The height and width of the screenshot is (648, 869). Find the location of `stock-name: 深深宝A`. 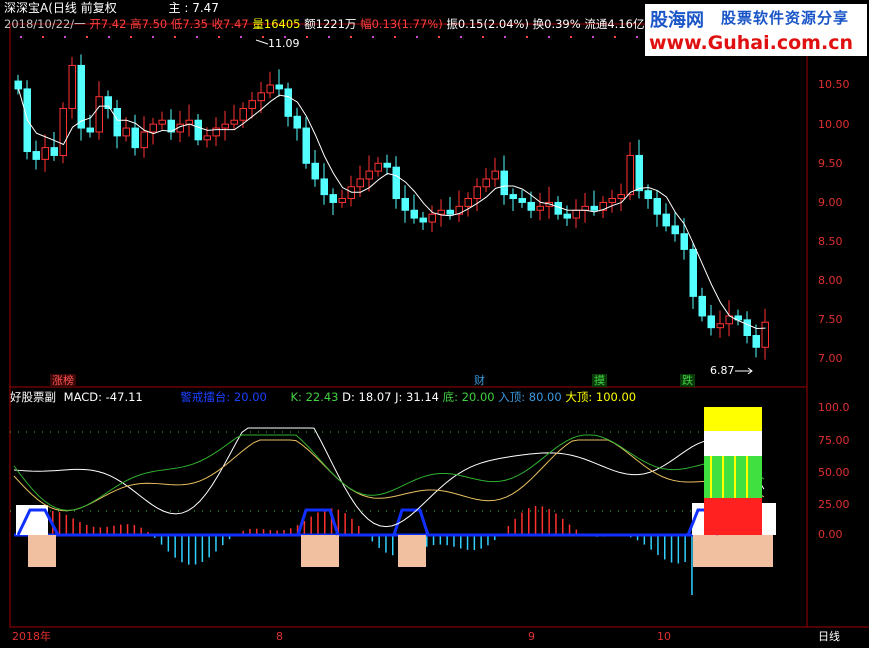

stock-name: 深深宝A is located at coordinates (26, 8).